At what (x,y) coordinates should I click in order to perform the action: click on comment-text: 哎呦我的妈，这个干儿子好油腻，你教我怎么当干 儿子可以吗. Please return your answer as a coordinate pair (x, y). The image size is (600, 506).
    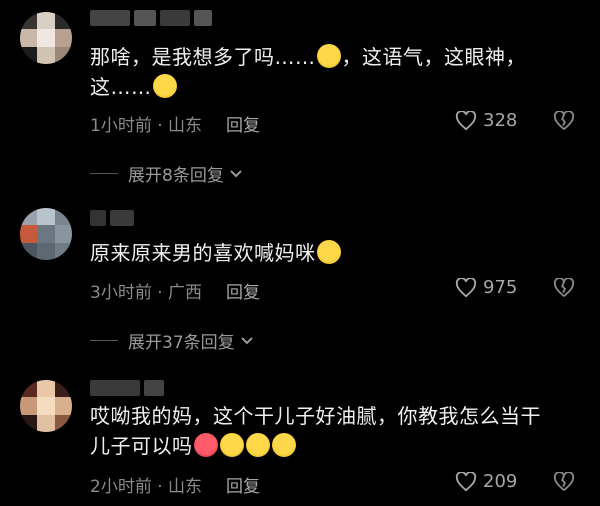
    Looking at the image, I should click on (315, 431).